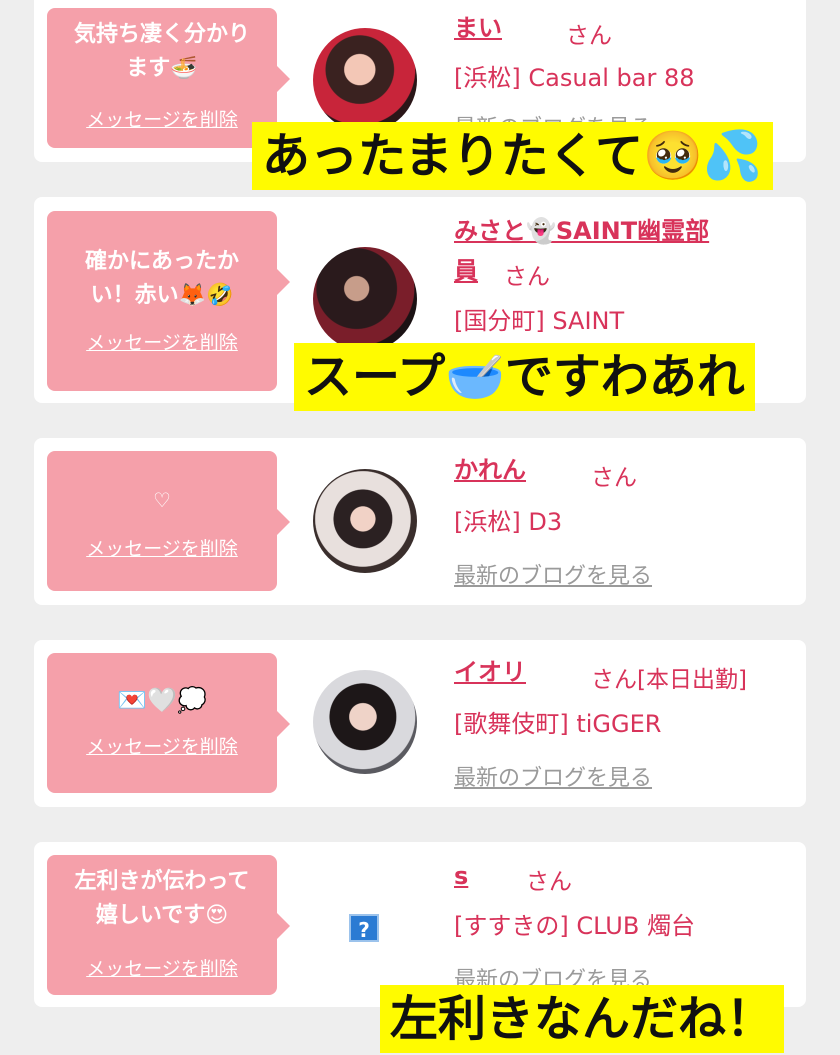 Image resolution: width=840 pixels, height=1055 pixels. What do you see at coordinates (582, 1019) in the screenshot?
I see `caption-overlay: 左利きなんだね！` at bounding box center [582, 1019].